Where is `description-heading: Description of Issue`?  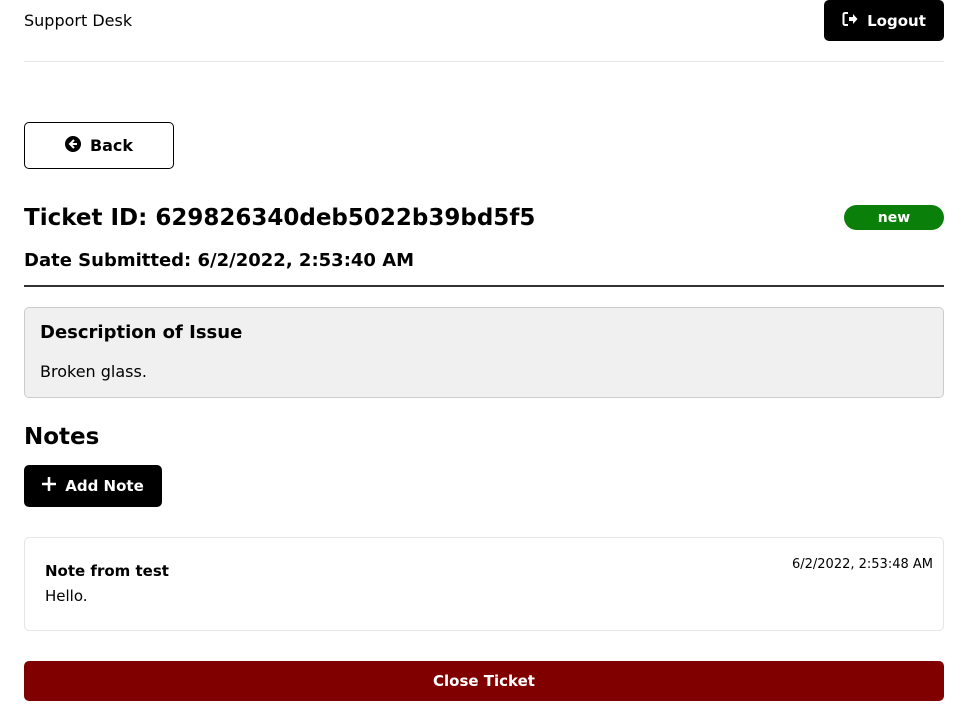
description-heading: Description of Issue is located at coordinates (141, 332).